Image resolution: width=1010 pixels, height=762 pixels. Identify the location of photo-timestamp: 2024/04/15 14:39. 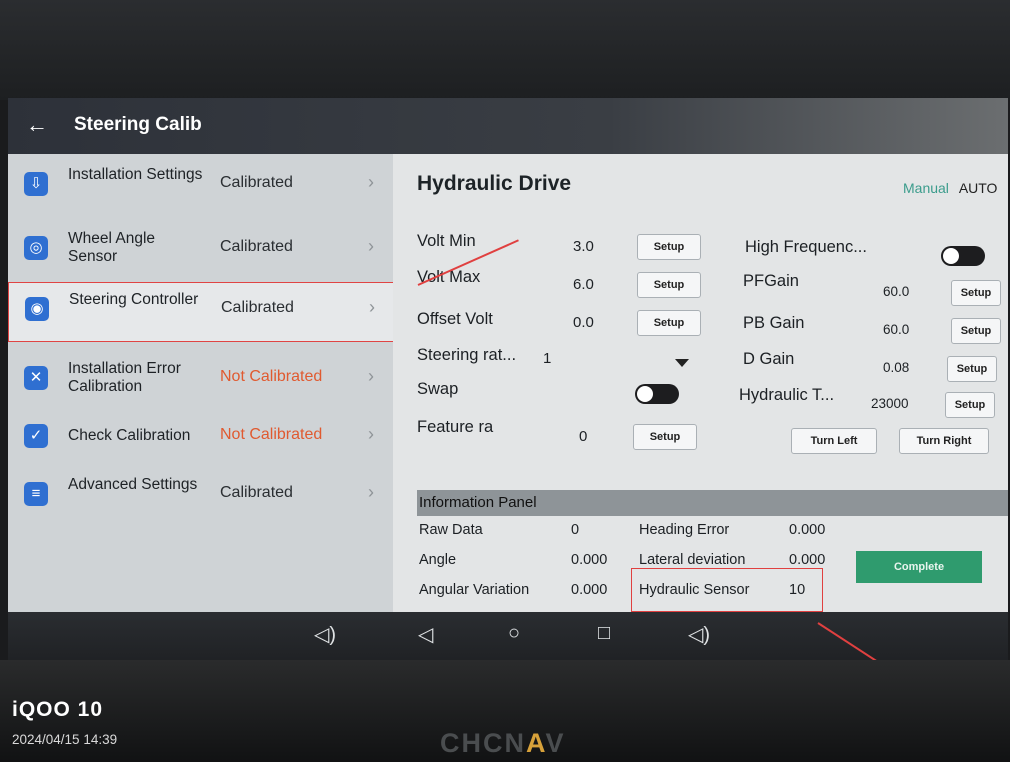
(65, 739).